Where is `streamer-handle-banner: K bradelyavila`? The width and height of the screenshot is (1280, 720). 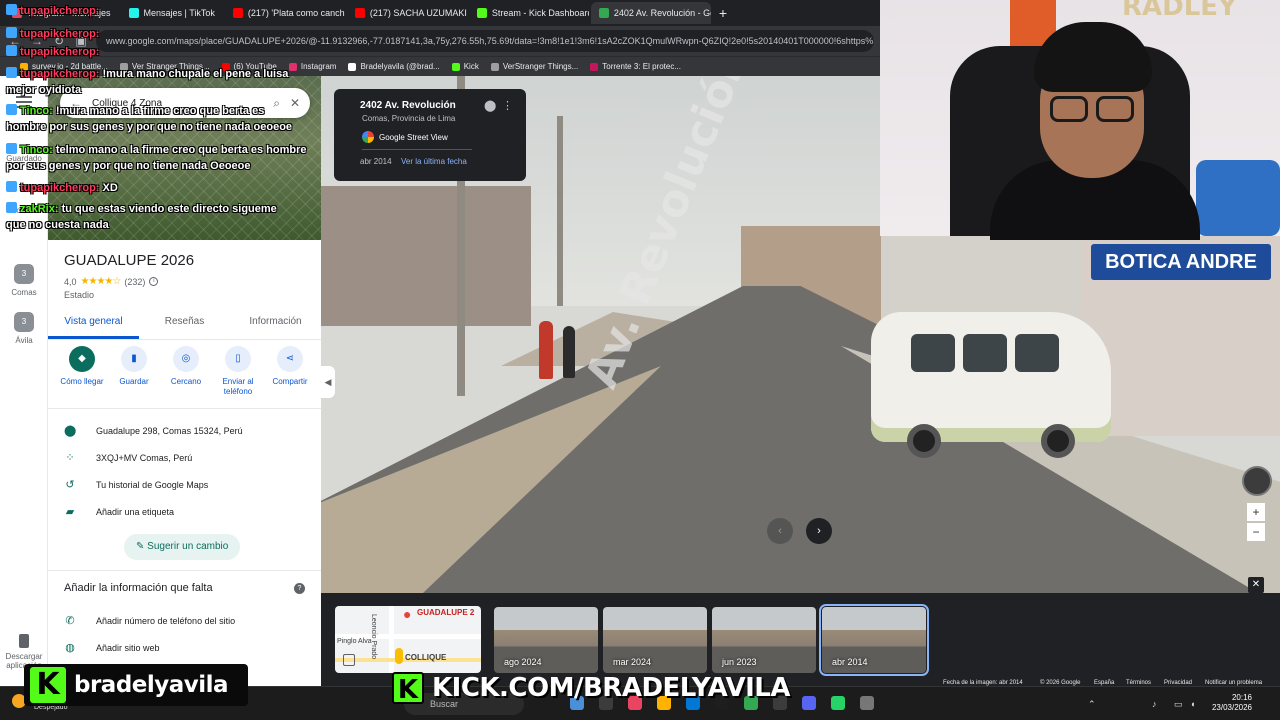
streamer-handle-banner: K bradelyavila is located at coordinates (136, 685).